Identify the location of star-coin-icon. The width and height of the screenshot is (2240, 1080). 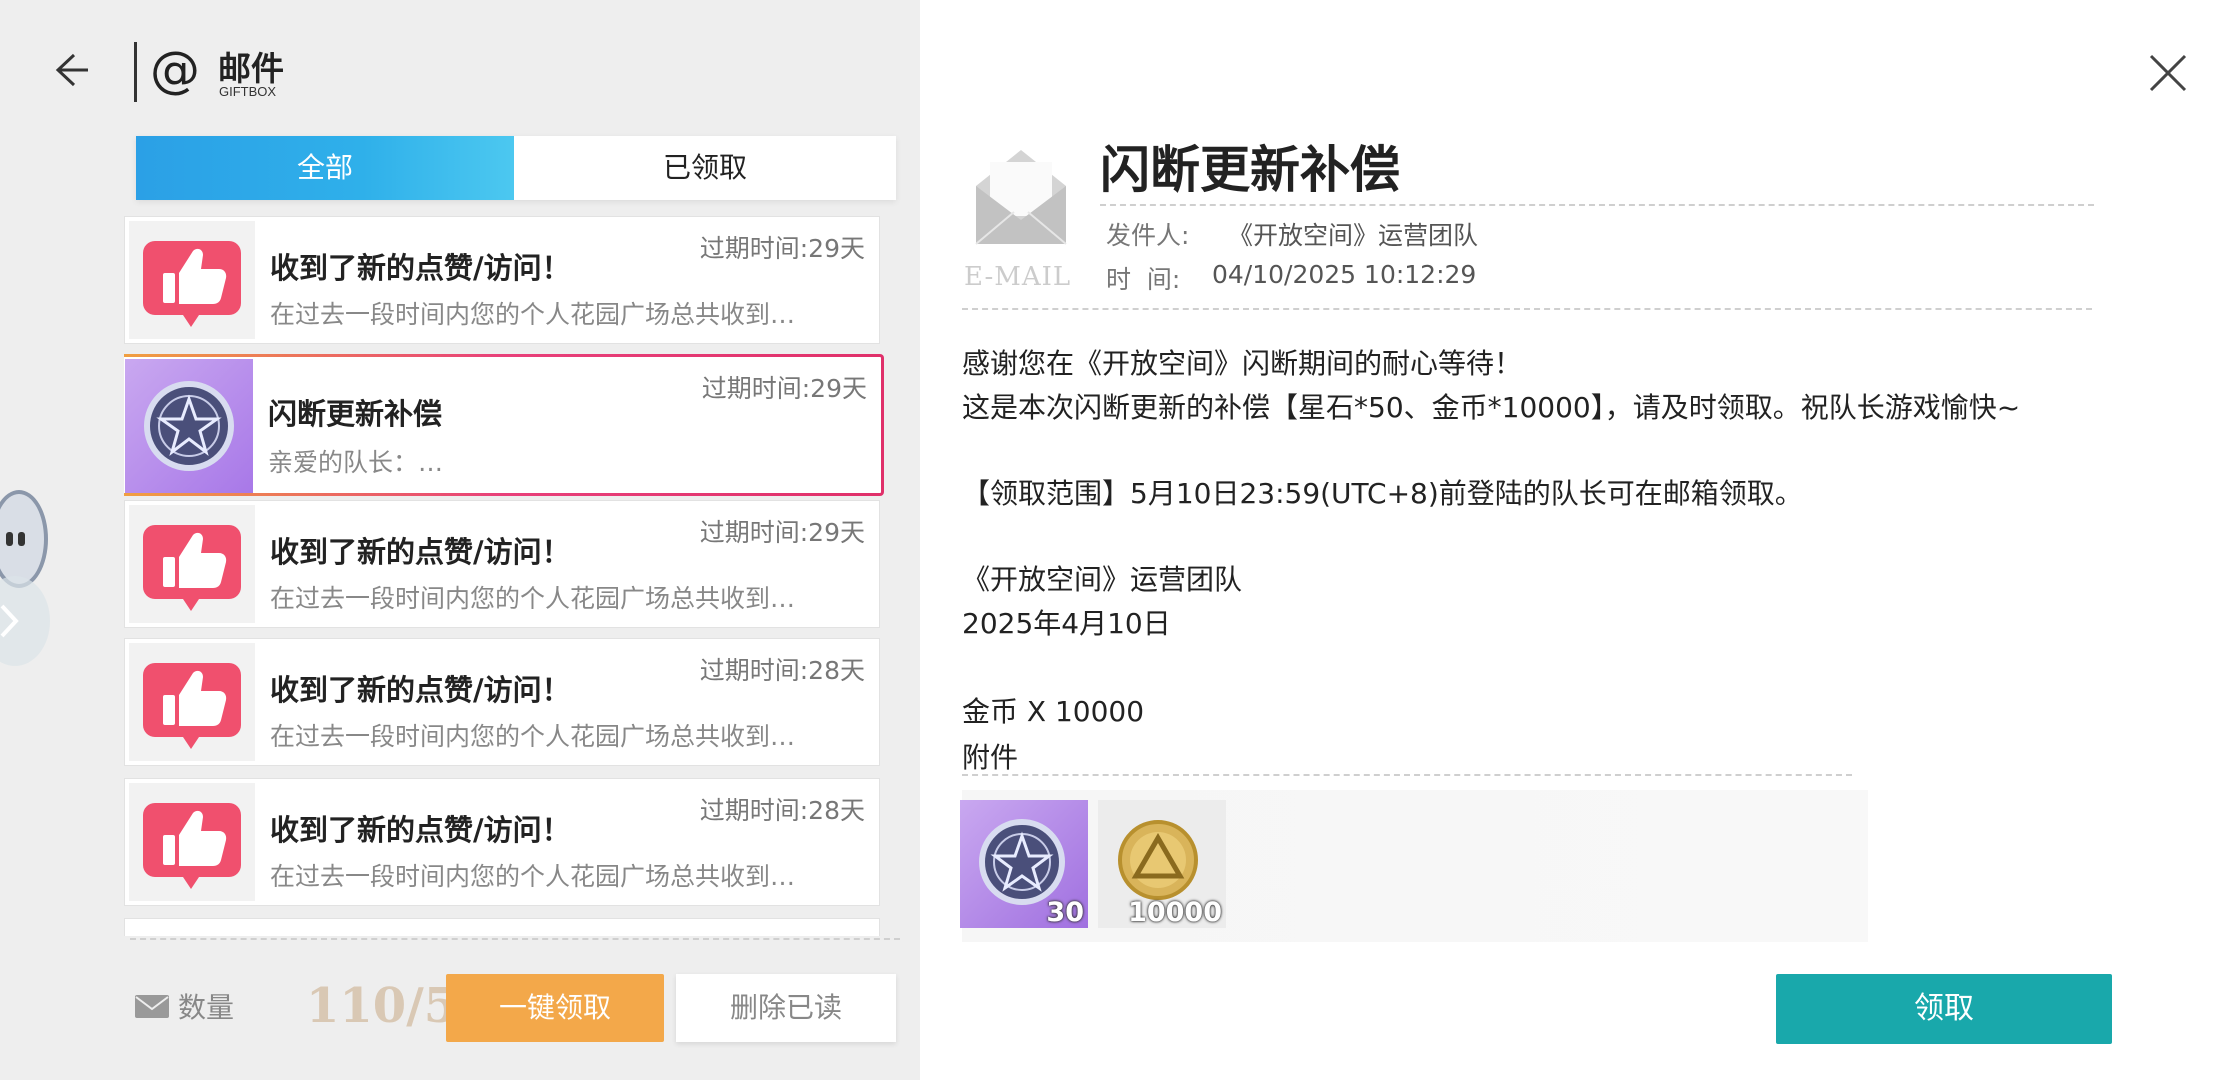
(189, 426).